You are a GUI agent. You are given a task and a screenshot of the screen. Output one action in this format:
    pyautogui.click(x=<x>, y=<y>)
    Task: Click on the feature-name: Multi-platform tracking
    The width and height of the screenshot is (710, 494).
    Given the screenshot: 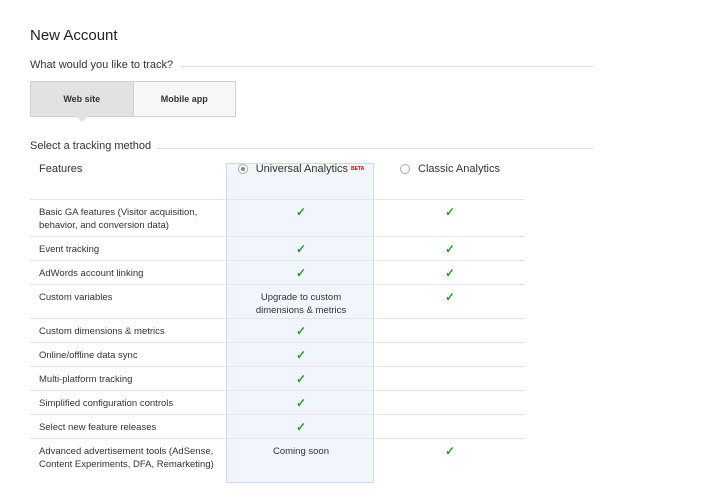 What is the action you would take?
    pyautogui.click(x=128, y=378)
    